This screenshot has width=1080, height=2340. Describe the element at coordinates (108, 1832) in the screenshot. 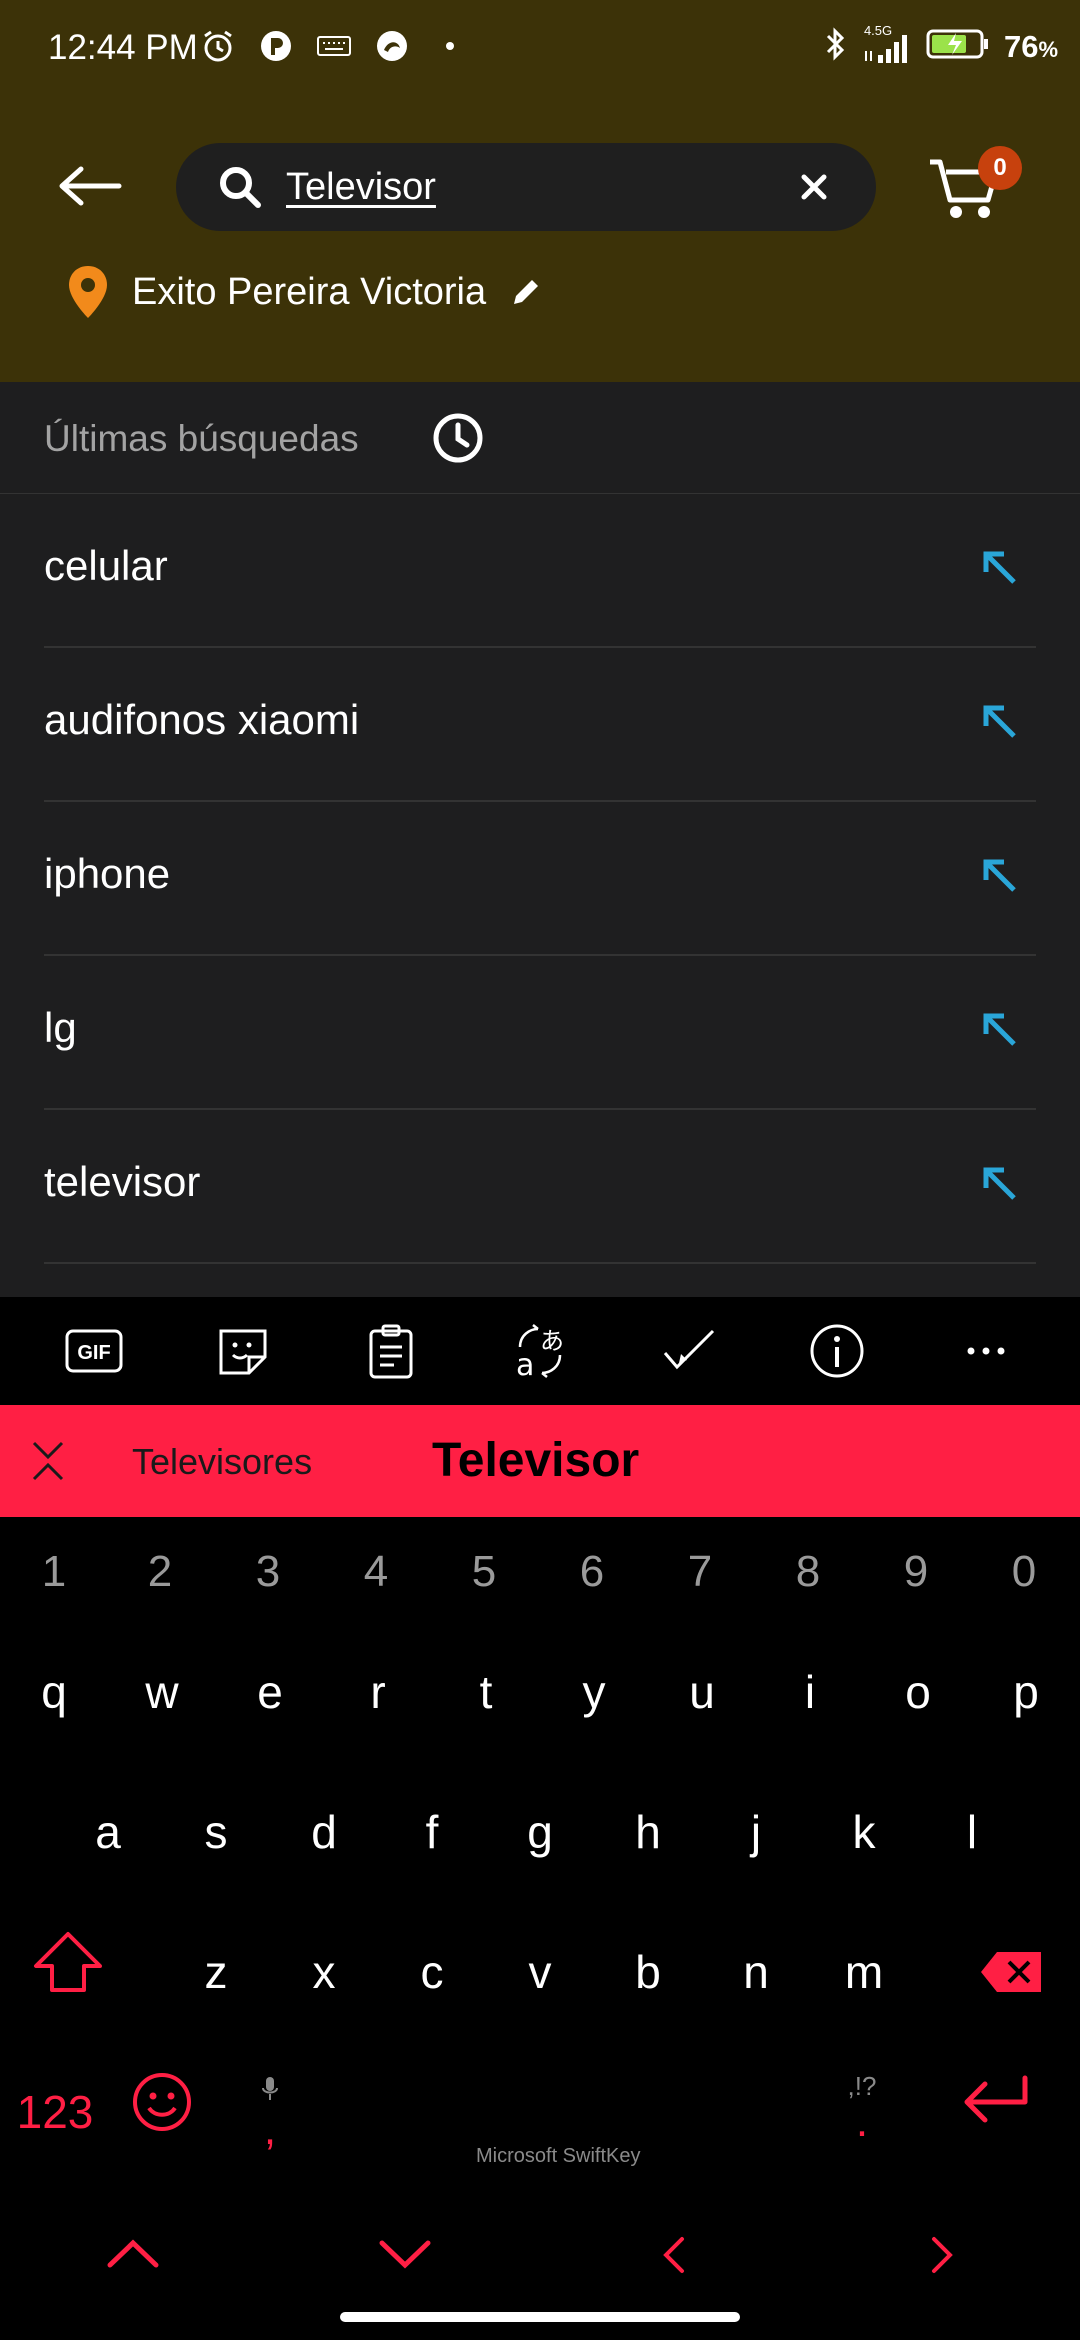

I see `key-a: a` at that location.